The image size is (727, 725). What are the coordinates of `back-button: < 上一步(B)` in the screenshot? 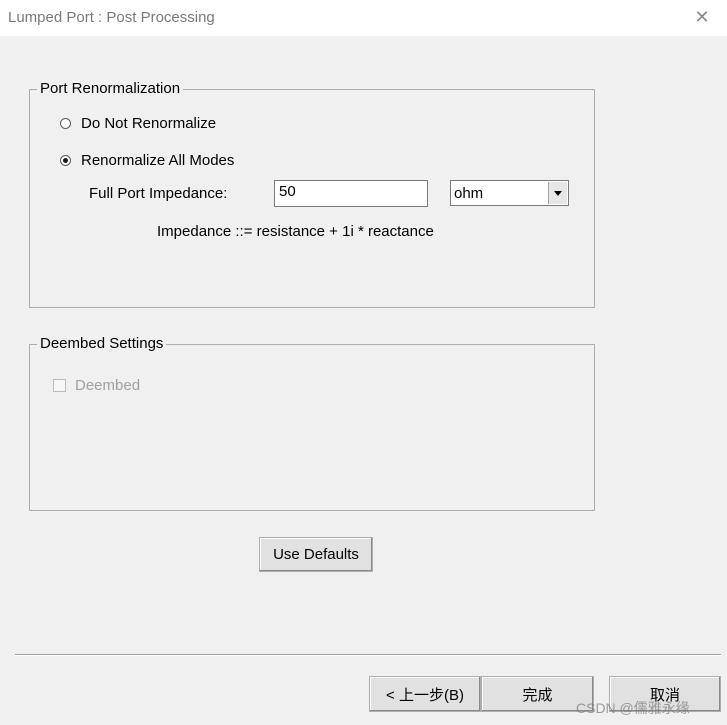 It's located at (425, 694).